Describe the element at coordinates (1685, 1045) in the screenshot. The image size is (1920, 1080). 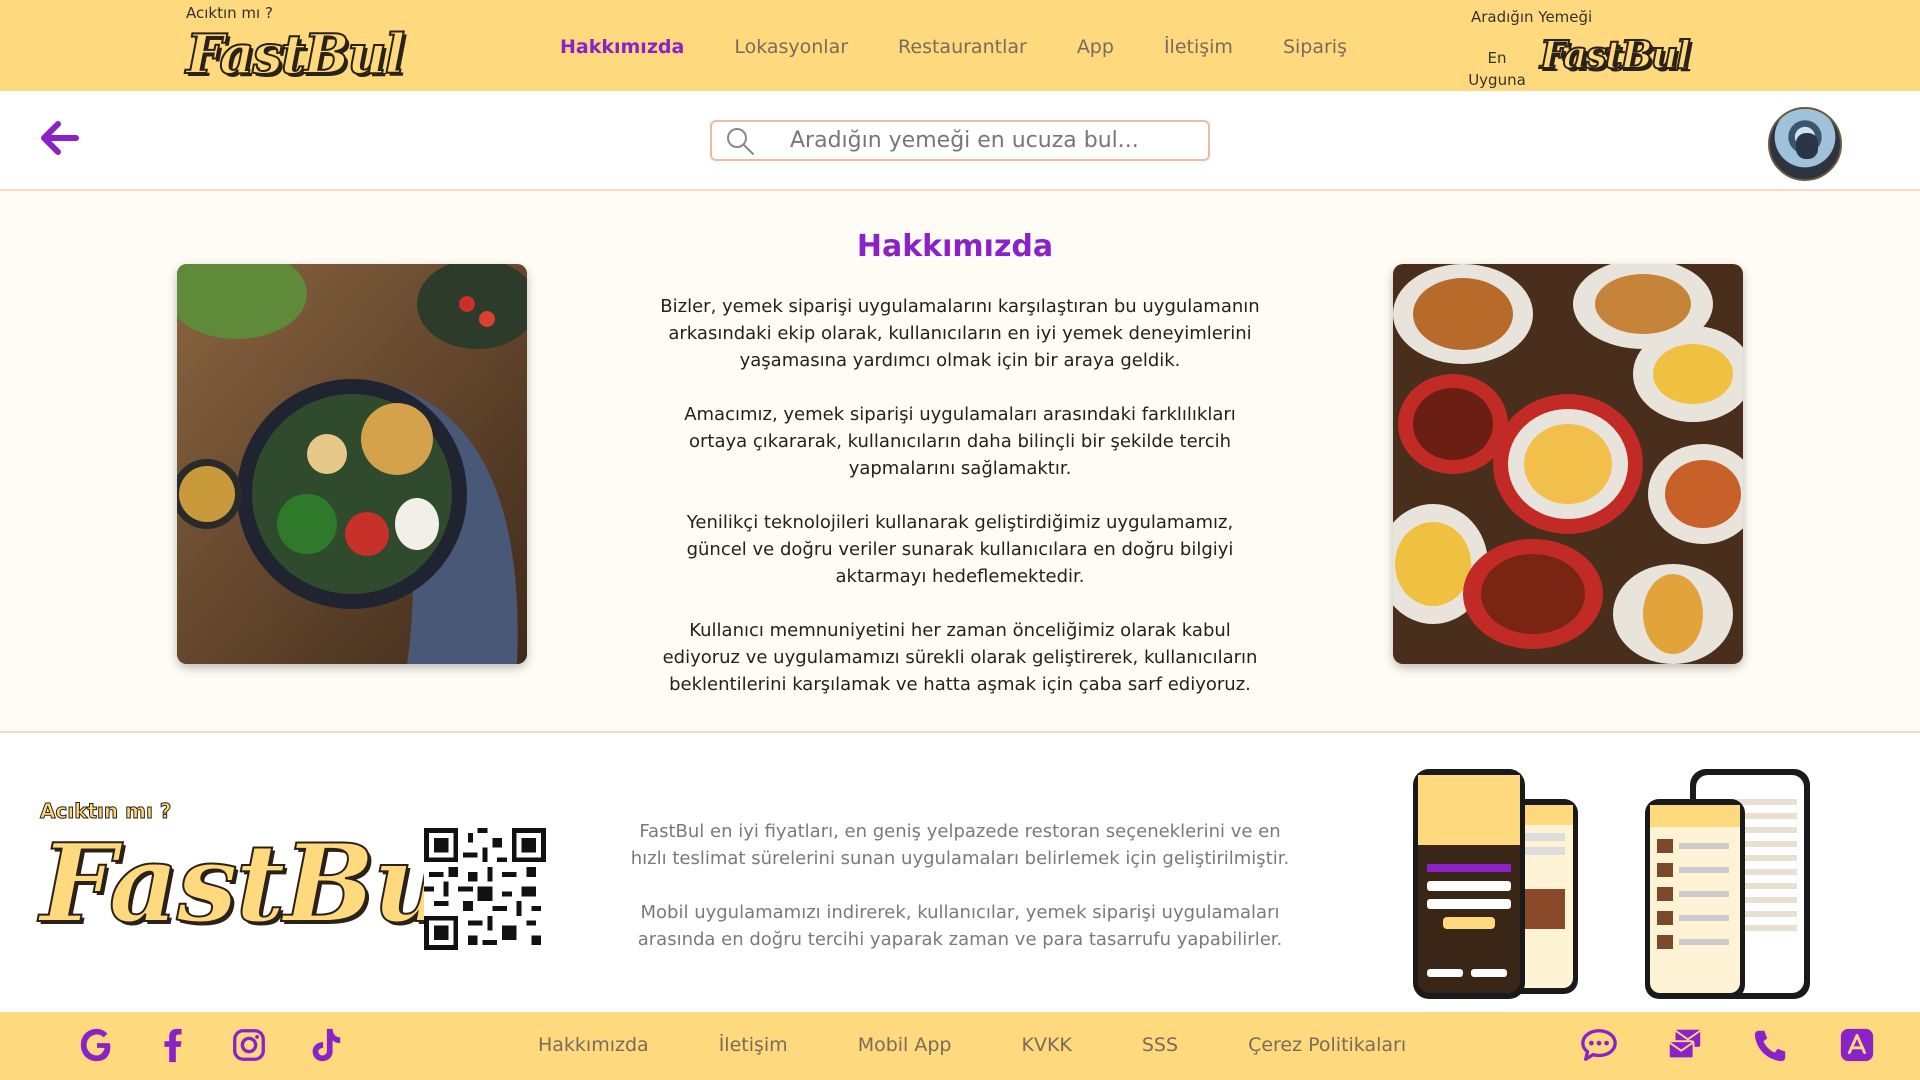
I see `mail-icon` at that location.